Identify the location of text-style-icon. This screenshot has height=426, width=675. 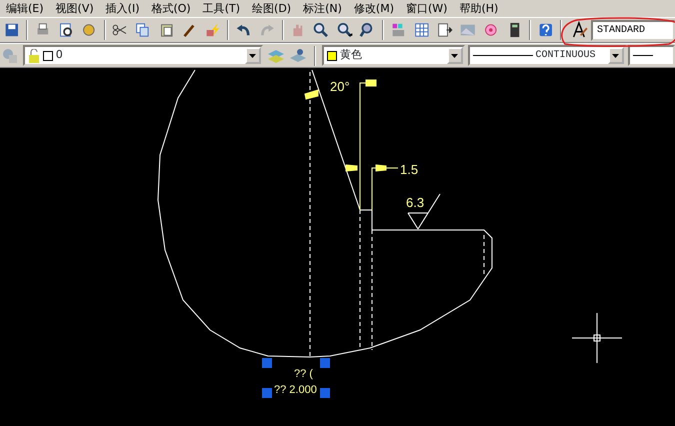
(579, 30).